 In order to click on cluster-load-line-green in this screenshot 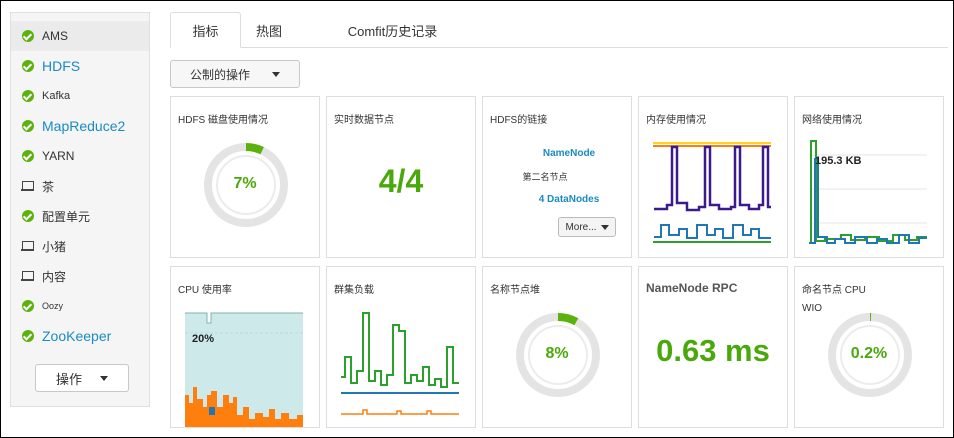, I will do `click(400, 350)`.